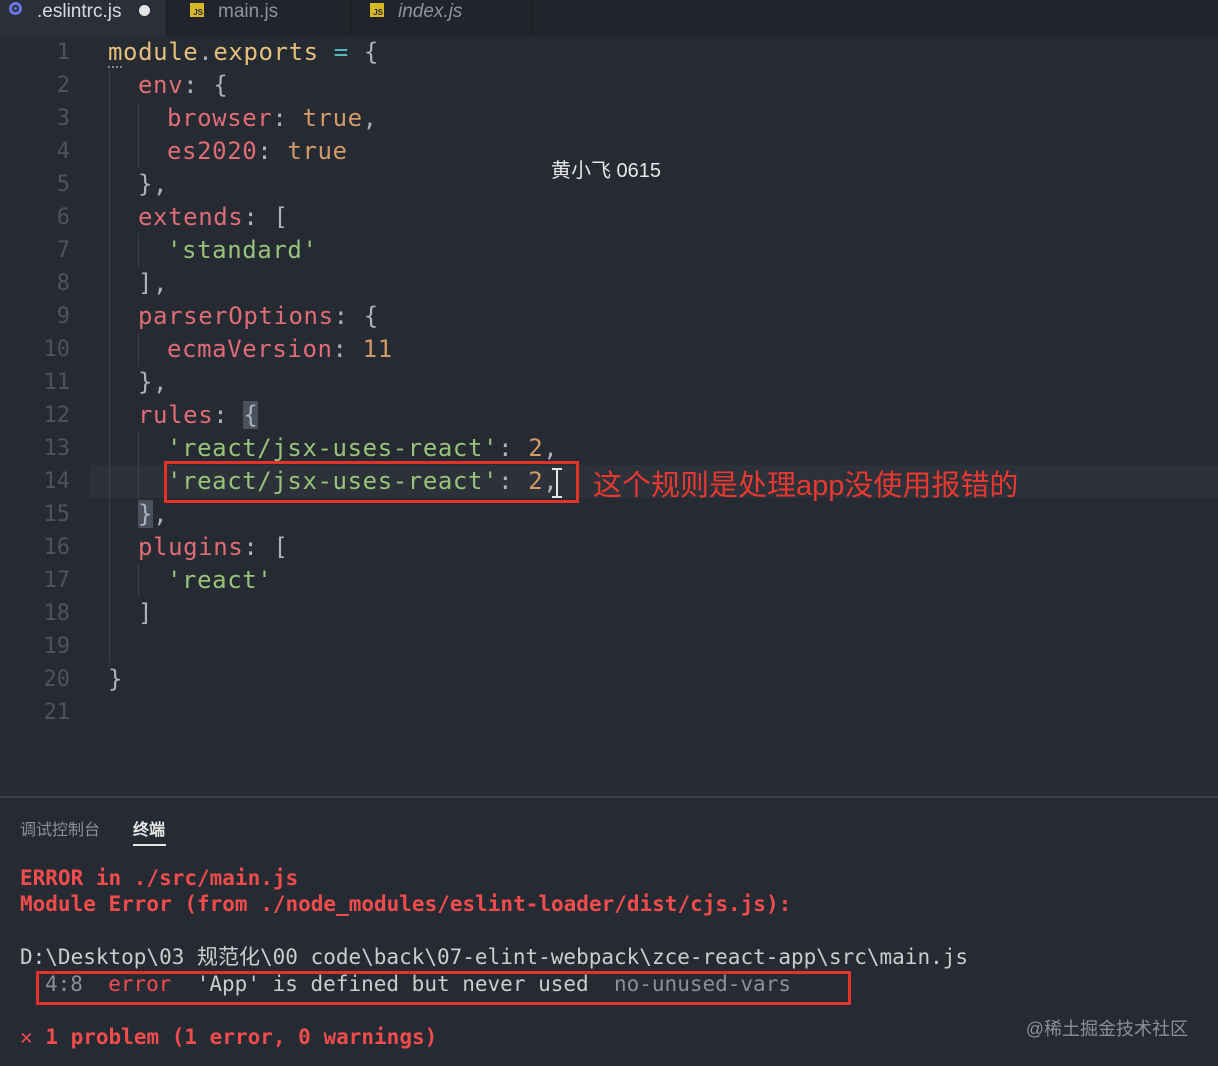 The width and height of the screenshot is (1218, 1066). Describe the element at coordinates (430, 11) in the screenshot. I see `tab-label: index.js` at that location.